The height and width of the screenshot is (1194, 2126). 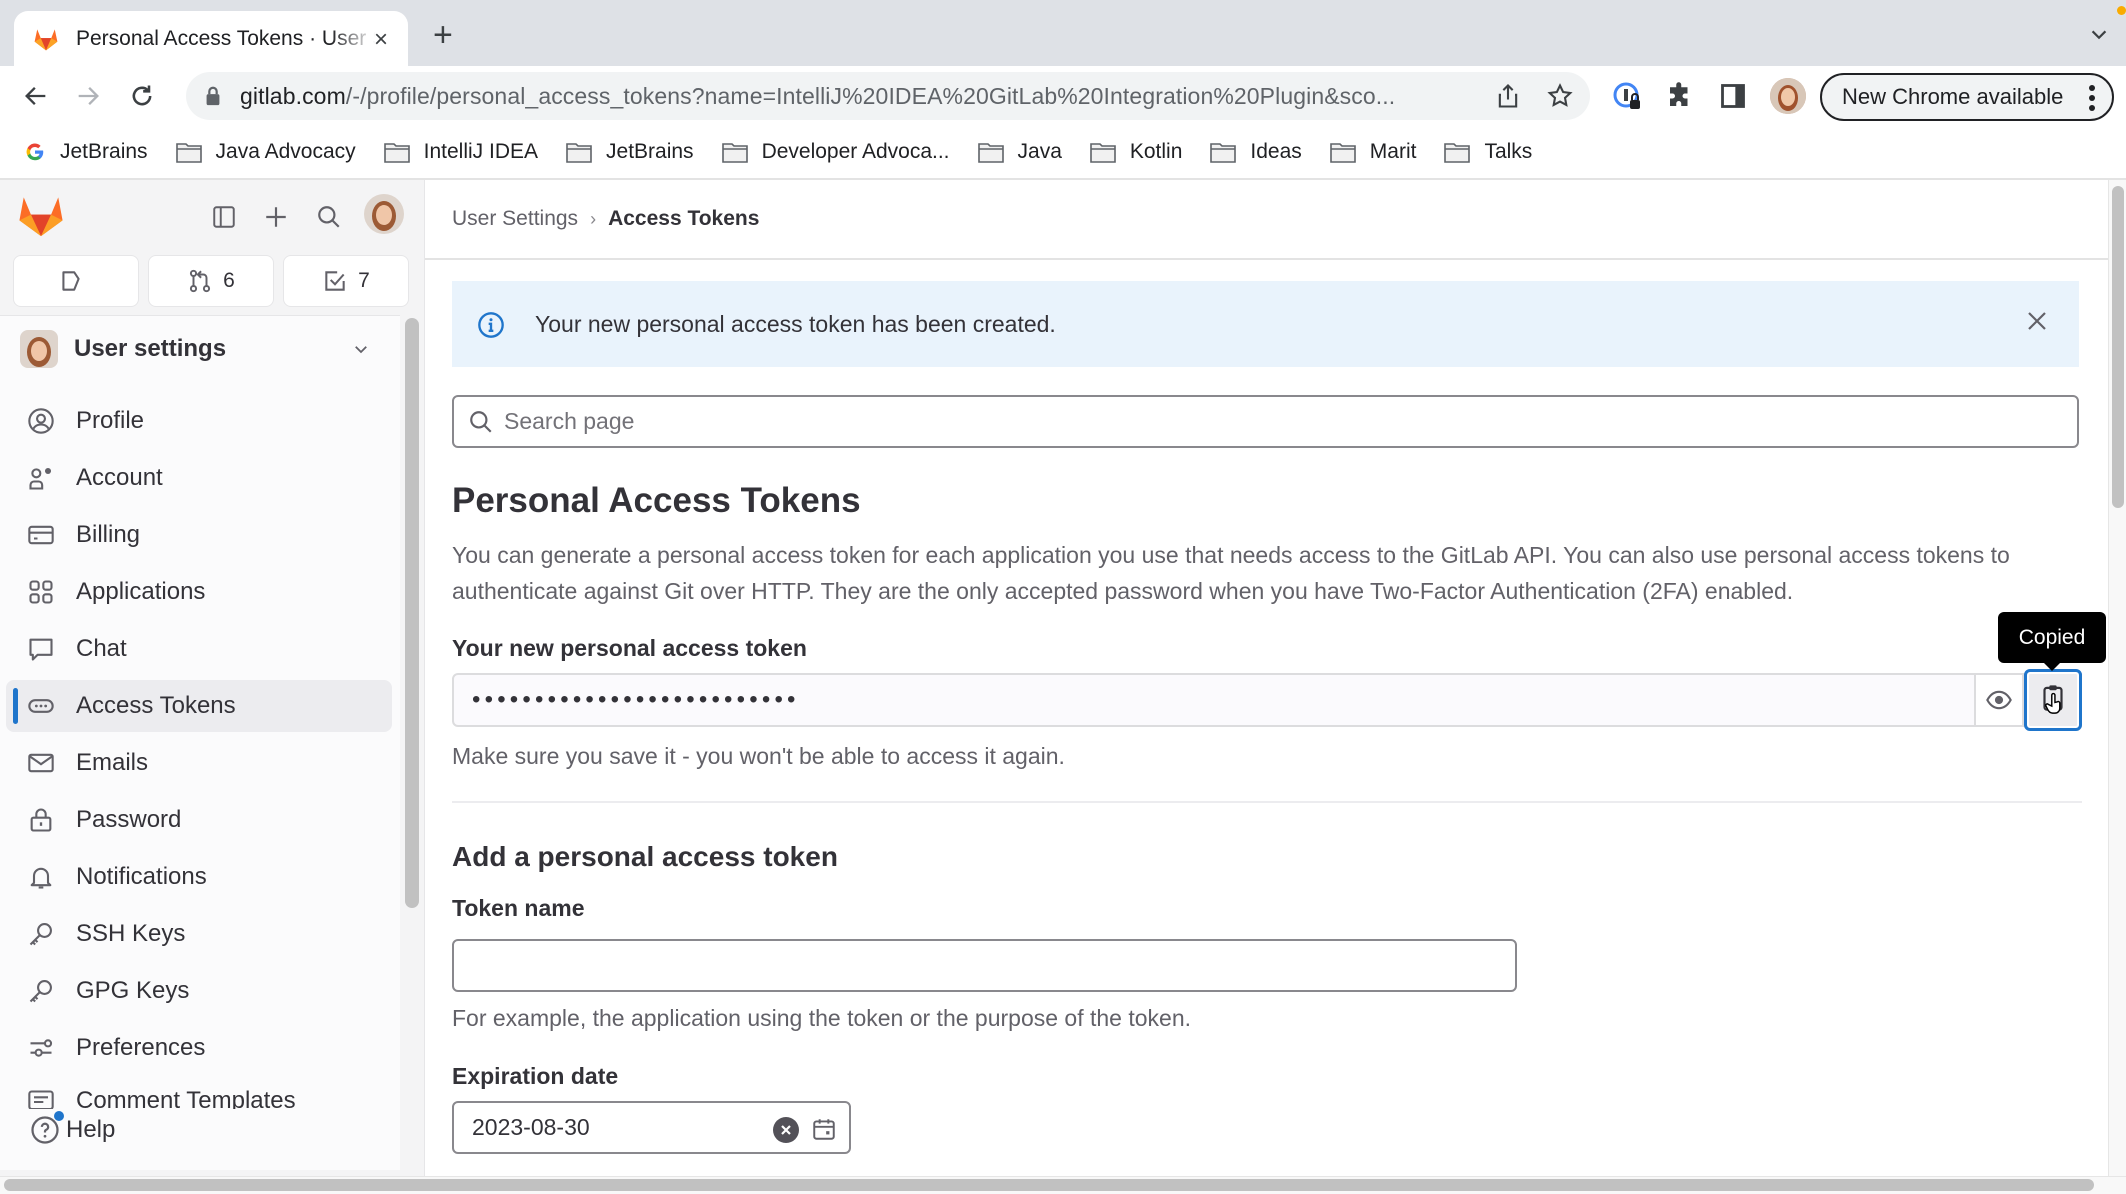 I want to click on sidebar-item-billing: Billing, so click(x=199, y=535).